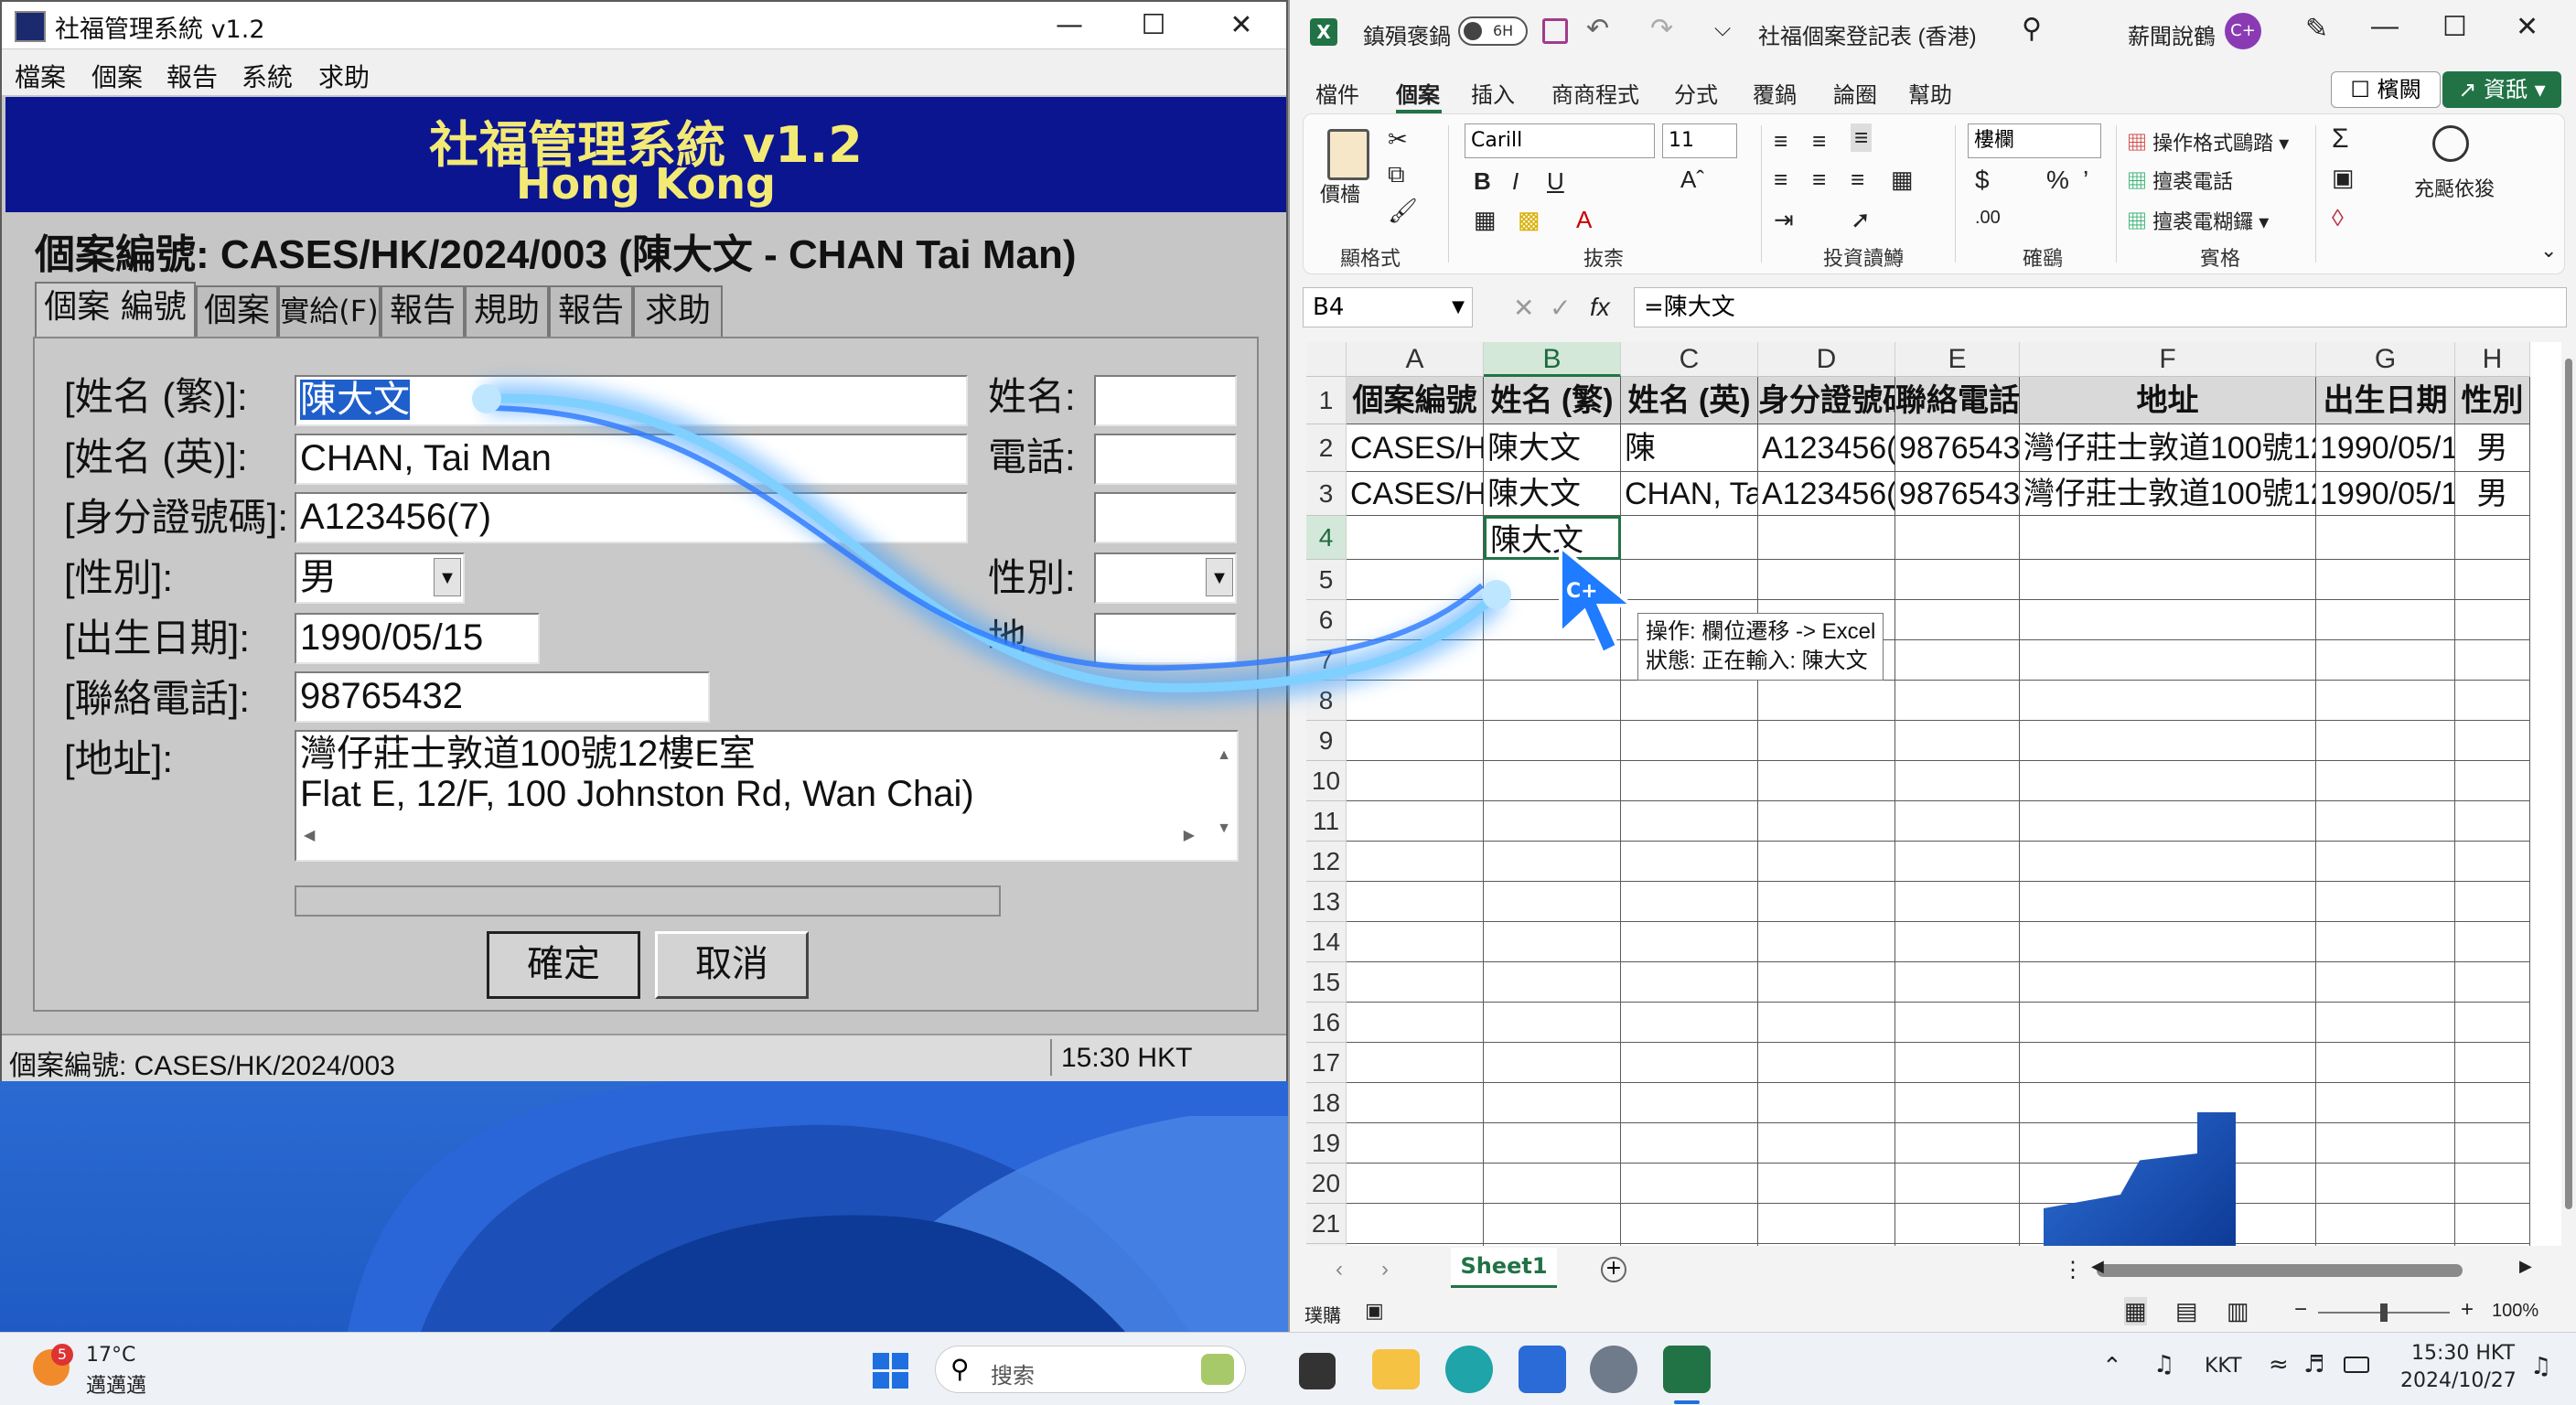  I want to click on vertical-scrollbar, so click(2568, 794).